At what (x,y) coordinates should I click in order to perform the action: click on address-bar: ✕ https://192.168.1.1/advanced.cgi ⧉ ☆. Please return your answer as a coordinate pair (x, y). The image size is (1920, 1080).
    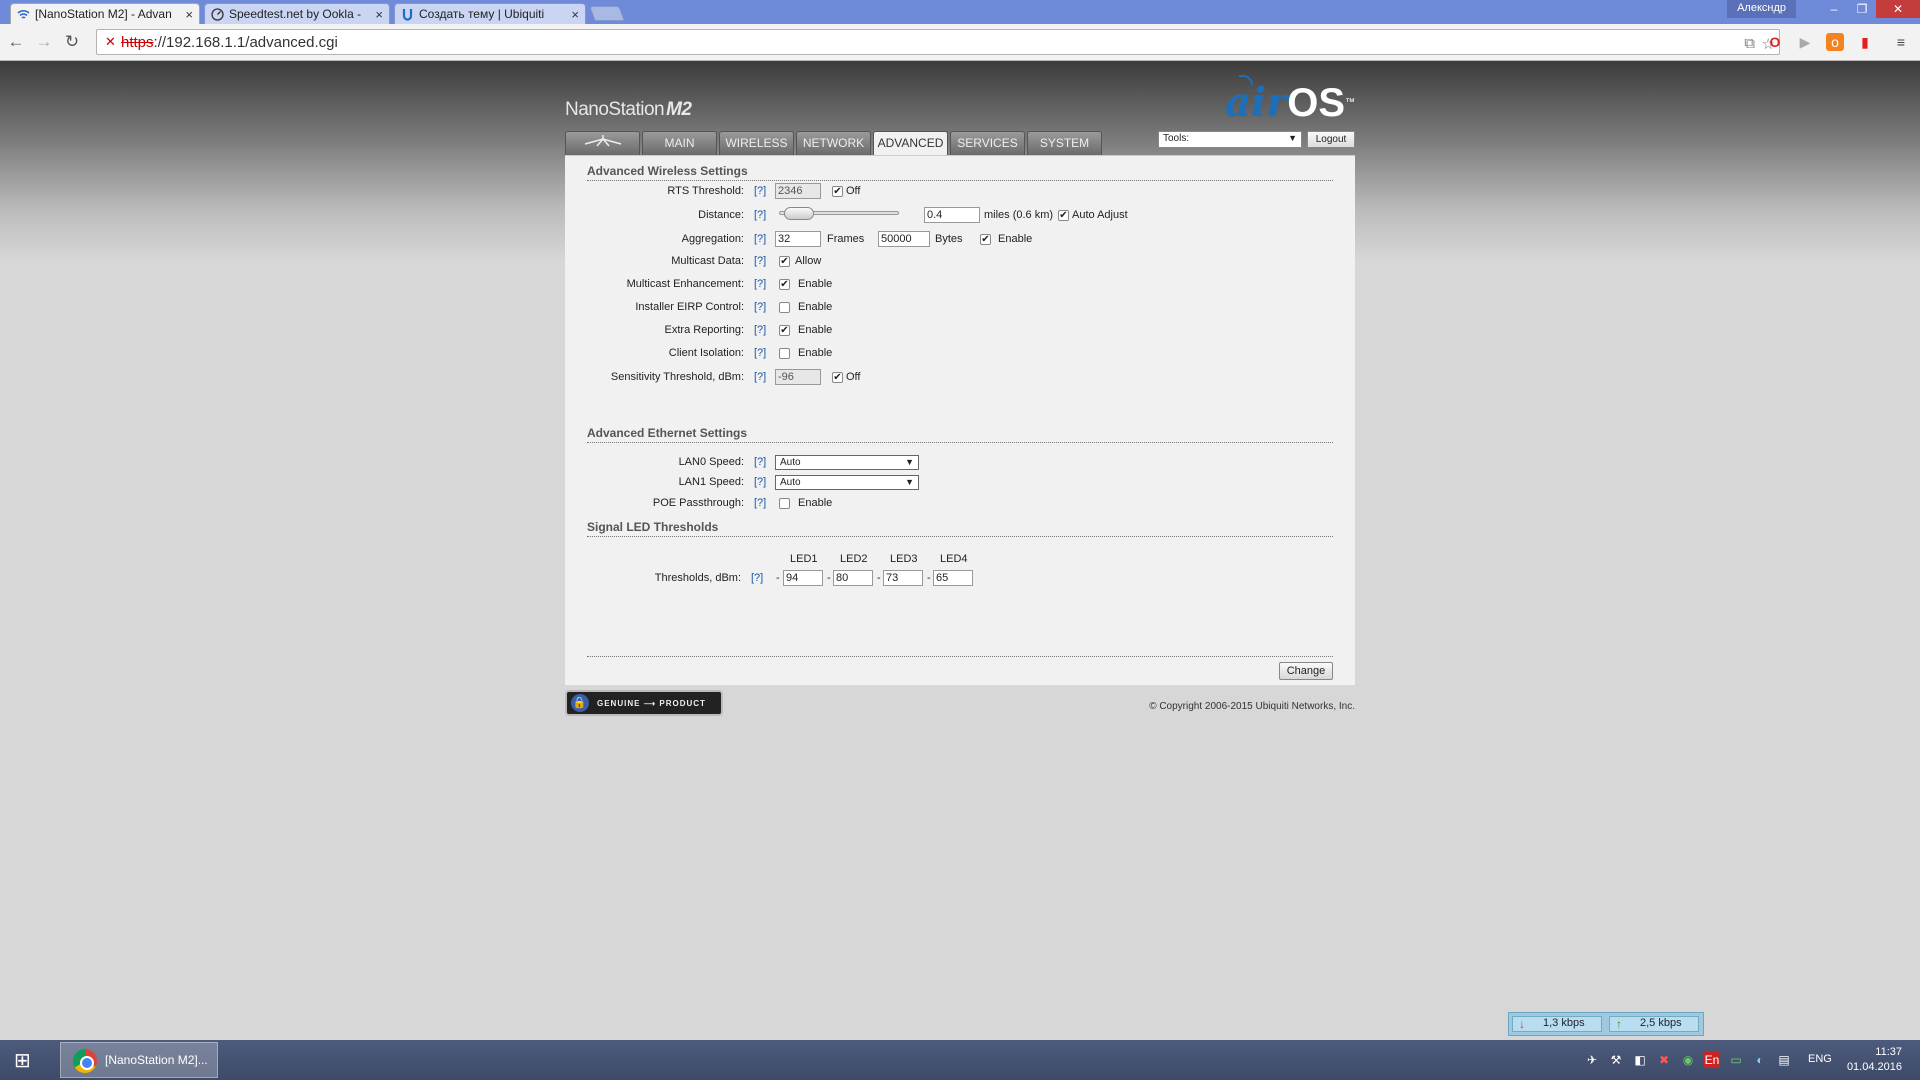
    Looking at the image, I should click on (938, 42).